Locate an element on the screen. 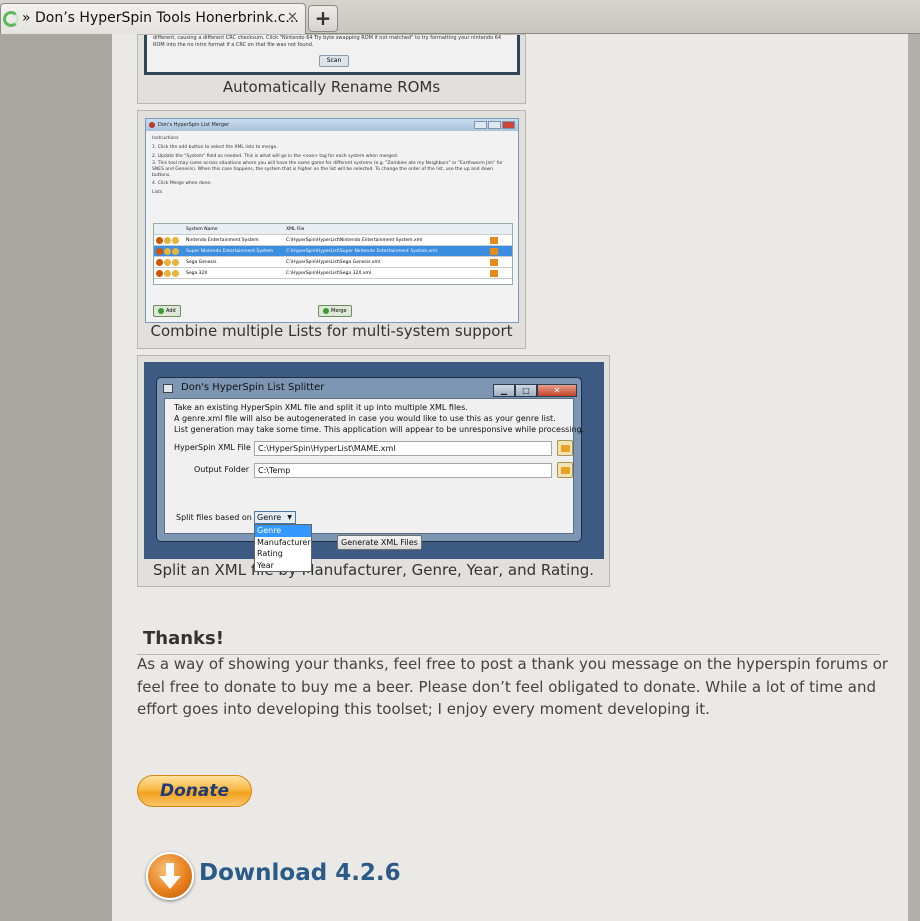 The image size is (920, 921). screenshot-caption: Automatically Rename ROMs is located at coordinates (331, 87).